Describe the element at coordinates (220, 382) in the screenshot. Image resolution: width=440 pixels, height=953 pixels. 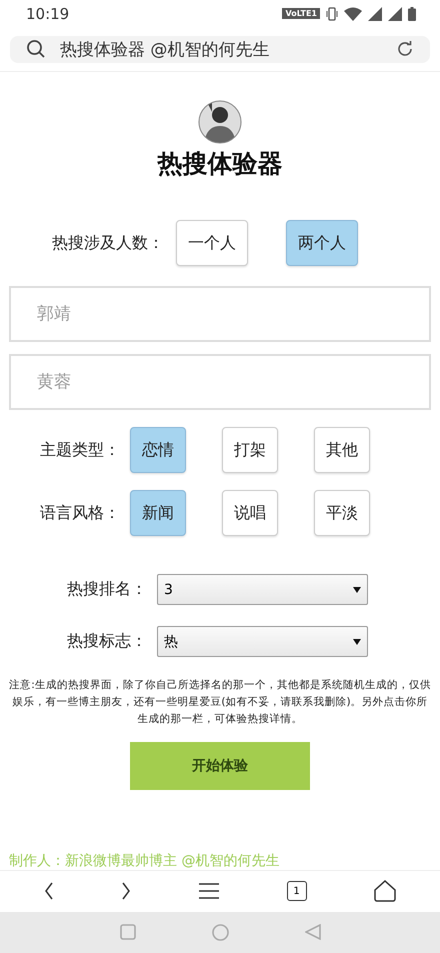
I see `input-field: 黄蓉` at that location.